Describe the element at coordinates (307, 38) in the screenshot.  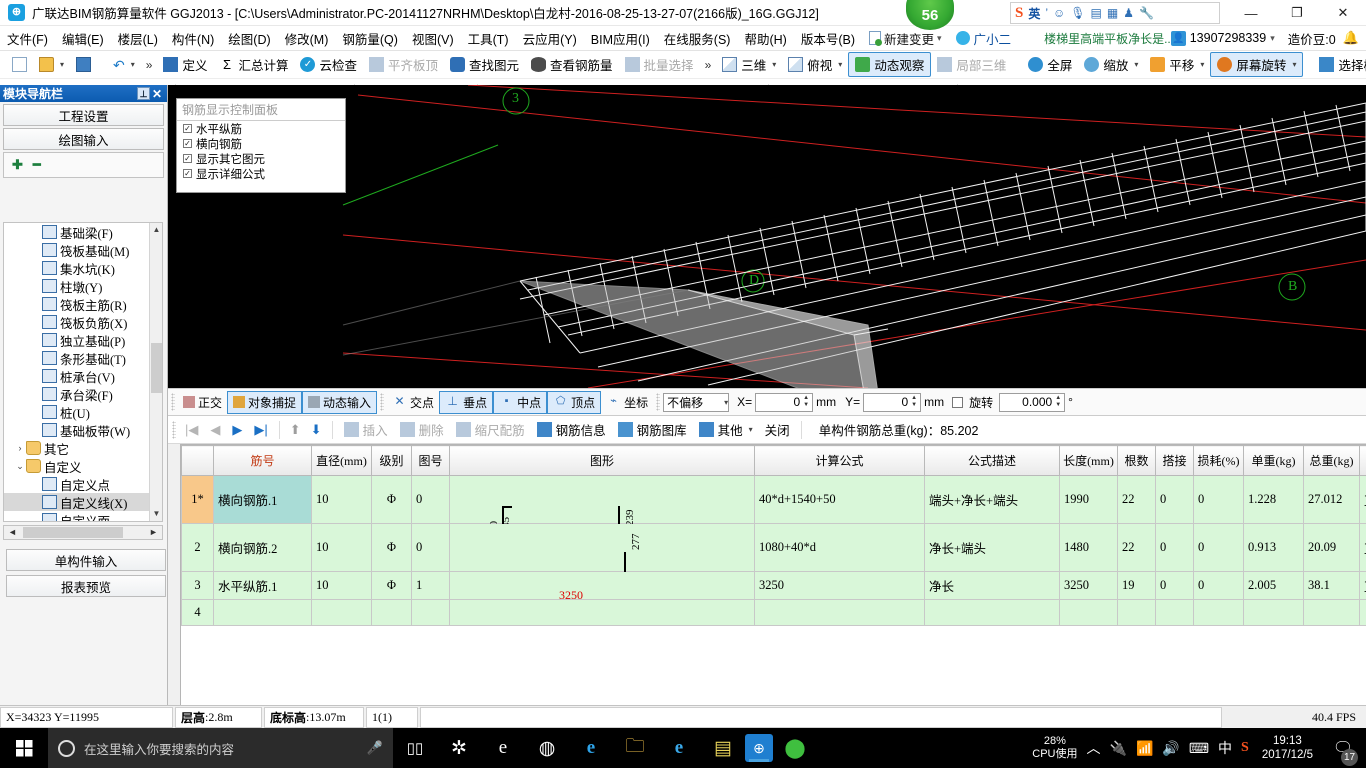
I see `menu-item-modify: 修改(M)` at that location.